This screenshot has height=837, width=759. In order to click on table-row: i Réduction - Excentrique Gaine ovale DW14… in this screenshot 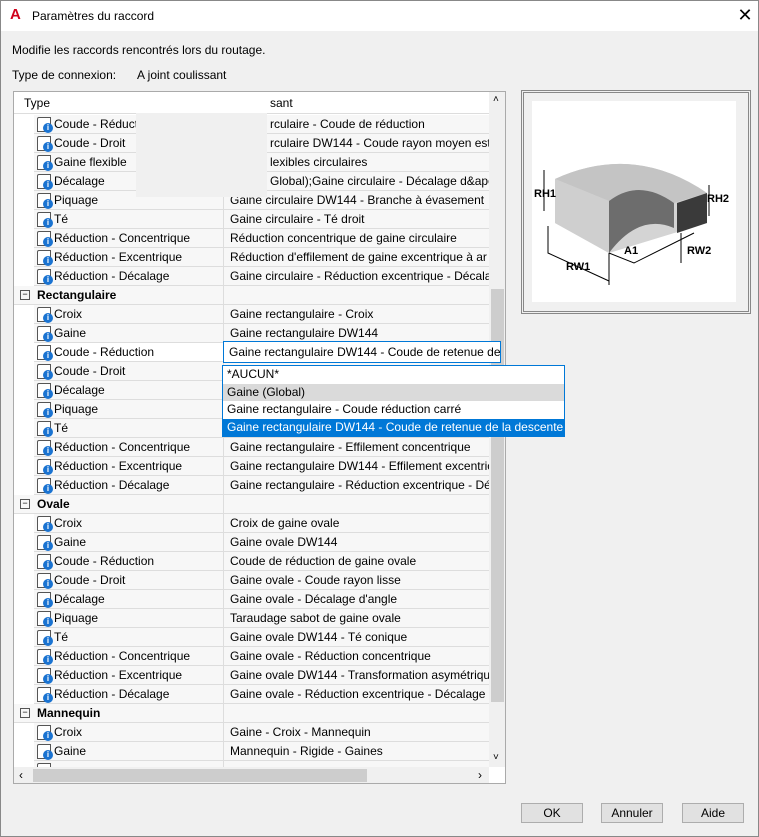, I will do `click(251, 675)`.